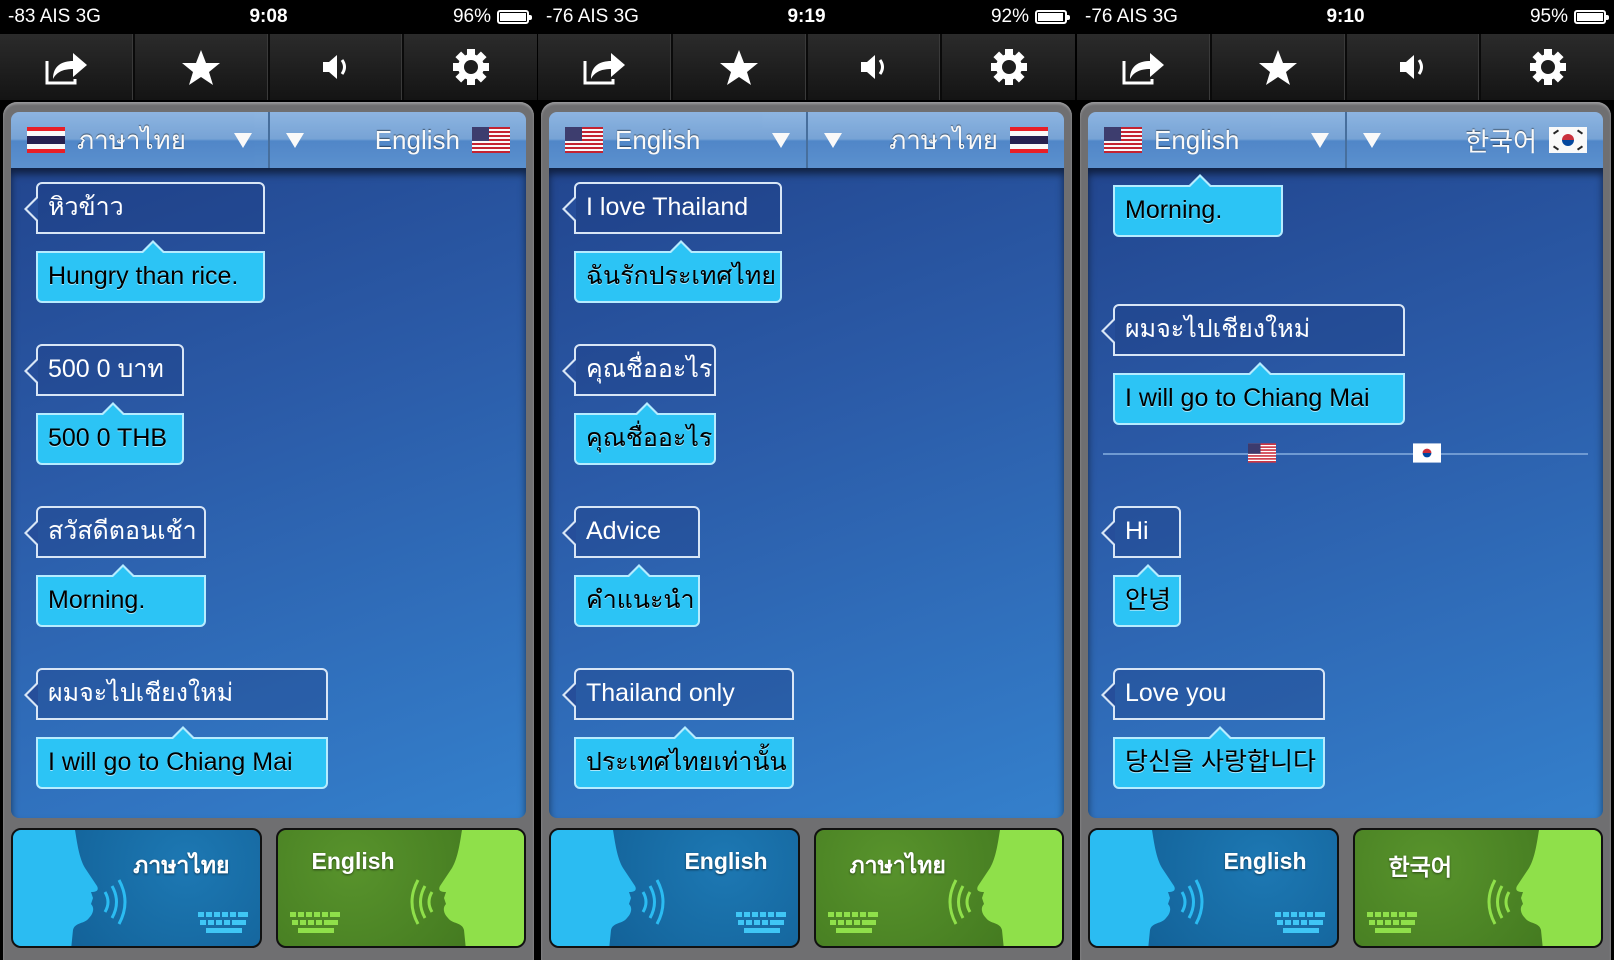 This screenshot has width=1614, height=960. I want to click on source-language-select: ภาษาไทย, so click(139, 140).